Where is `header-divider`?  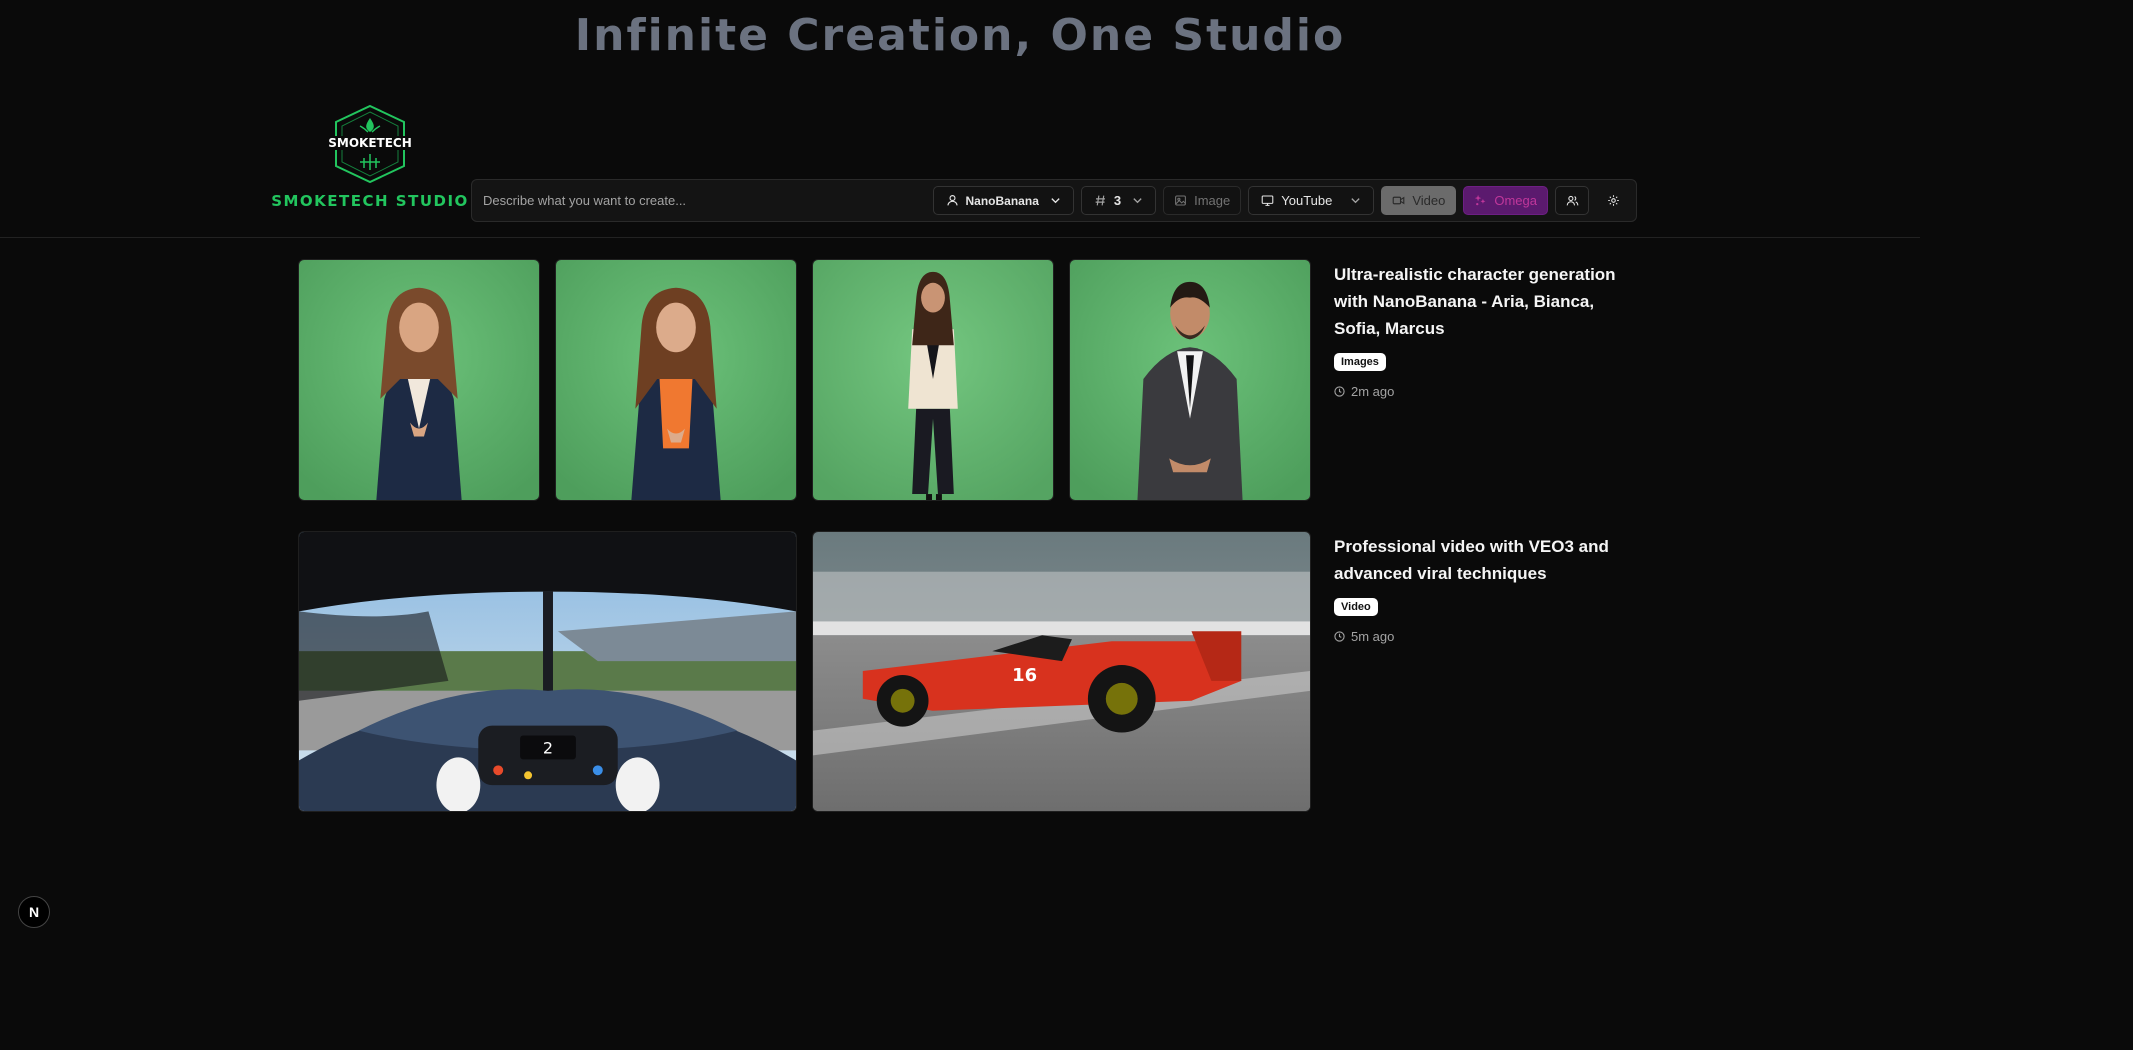 header-divider is located at coordinates (960, 237).